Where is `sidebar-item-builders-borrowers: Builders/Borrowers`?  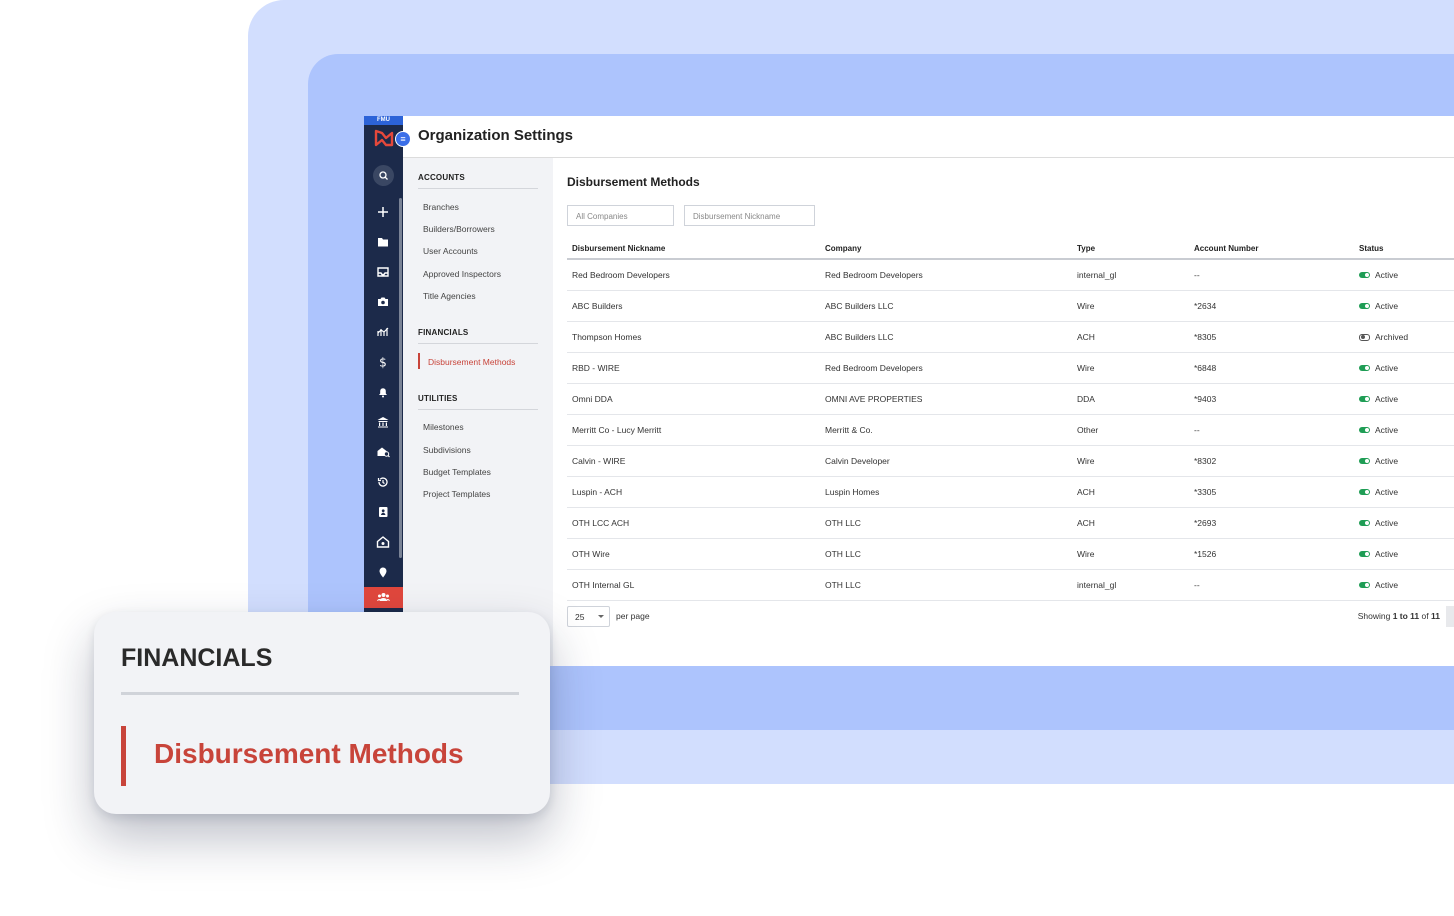 sidebar-item-builders-borrowers: Builders/Borrowers is located at coordinates (459, 229).